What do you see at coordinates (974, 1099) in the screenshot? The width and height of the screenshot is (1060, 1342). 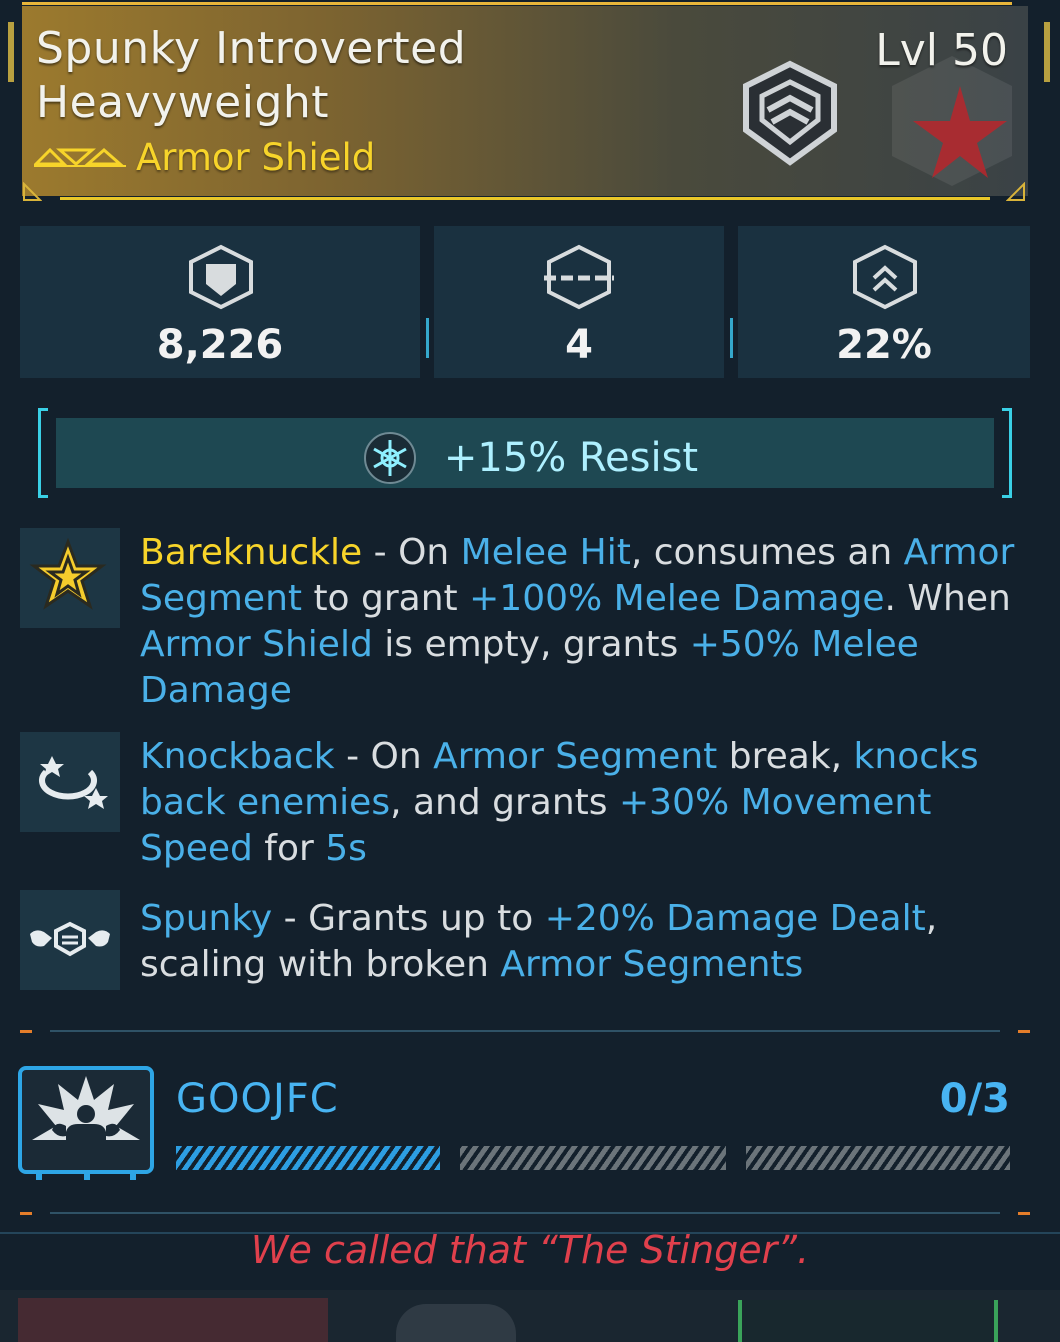 I see `challenge-progress: 0/3` at bounding box center [974, 1099].